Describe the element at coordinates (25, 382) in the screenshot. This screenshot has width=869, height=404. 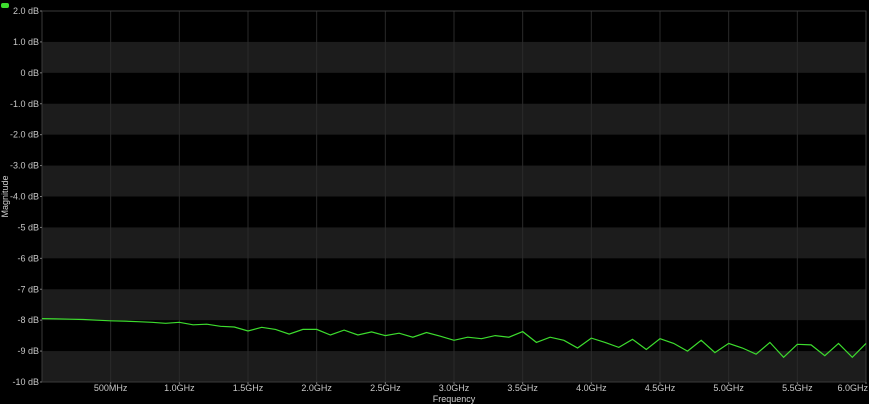
I see `y-tick-label-12: -10 dB` at that location.